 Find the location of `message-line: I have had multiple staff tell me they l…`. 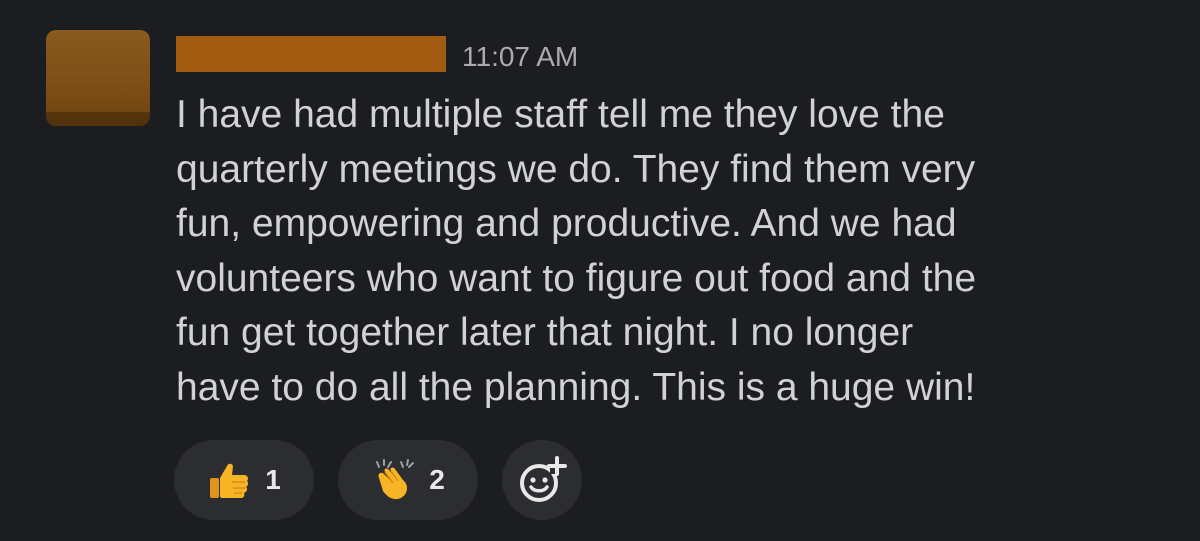

message-line: I have had multiple staff tell me they l… is located at coordinates (560, 114).